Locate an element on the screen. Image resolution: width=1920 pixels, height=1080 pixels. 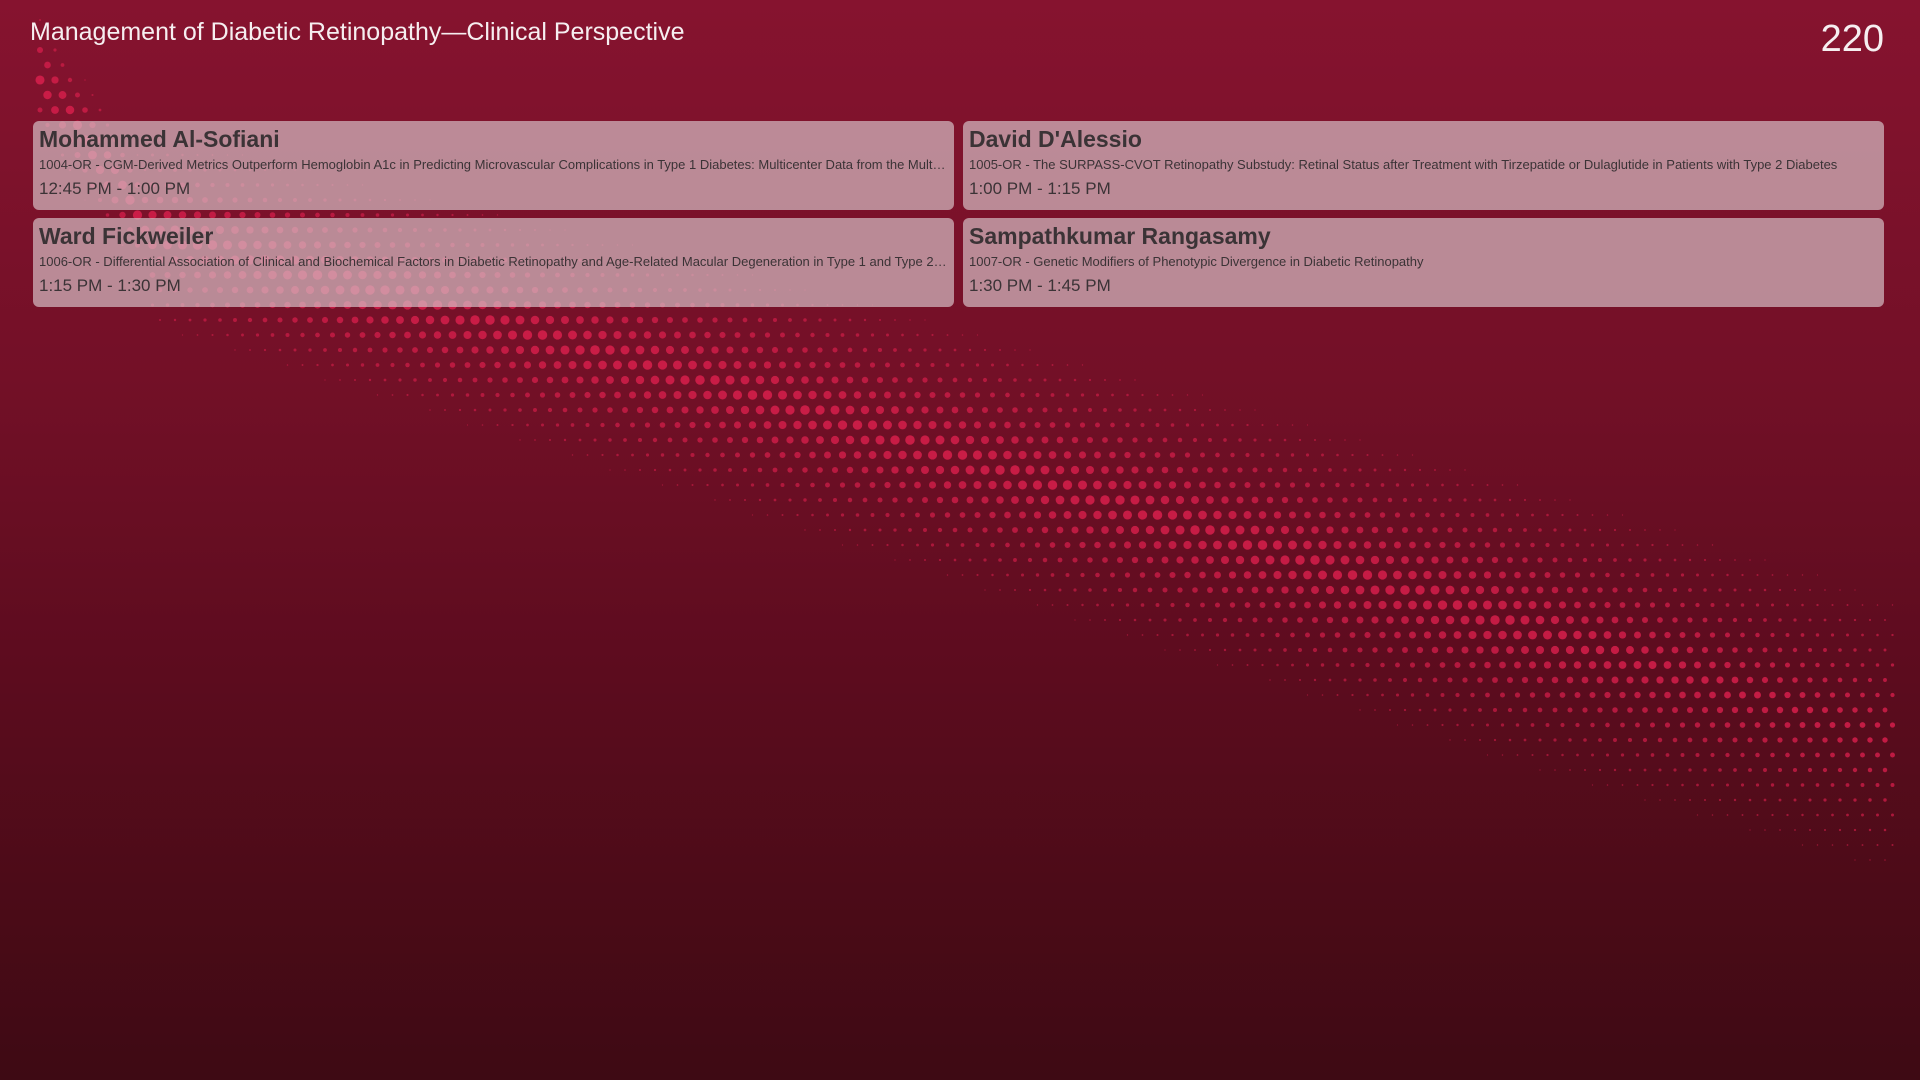
speaker-name: Mohammed Al-Sofiani is located at coordinates (159, 139).